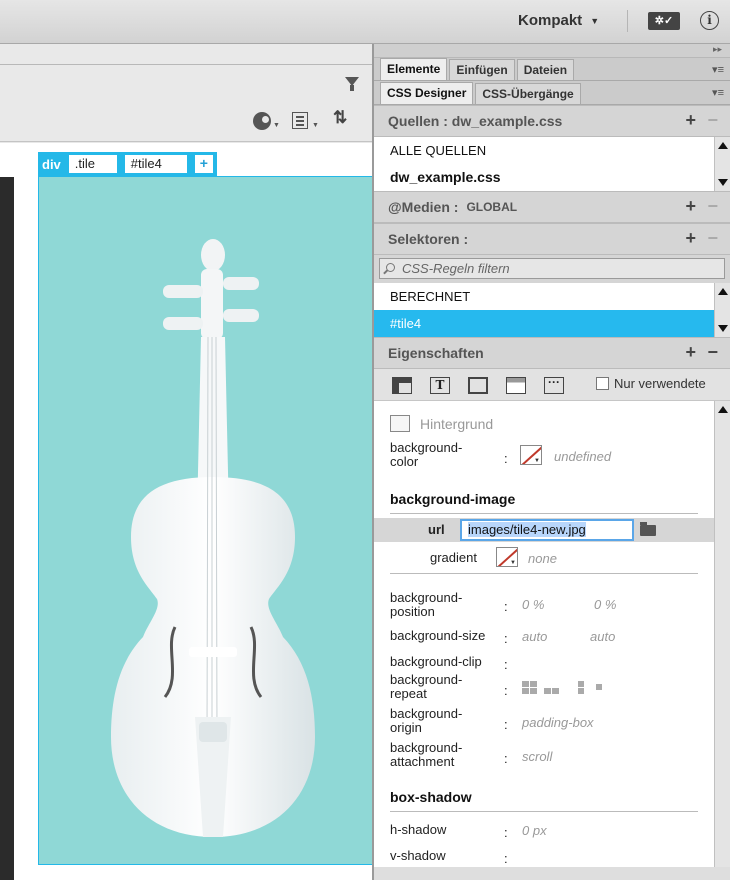 This screenshot has width=730, height=880. What do you see at coordinates (478, 385) in the screenshot?
I see `border-icon` at bounding box center [478, 385].